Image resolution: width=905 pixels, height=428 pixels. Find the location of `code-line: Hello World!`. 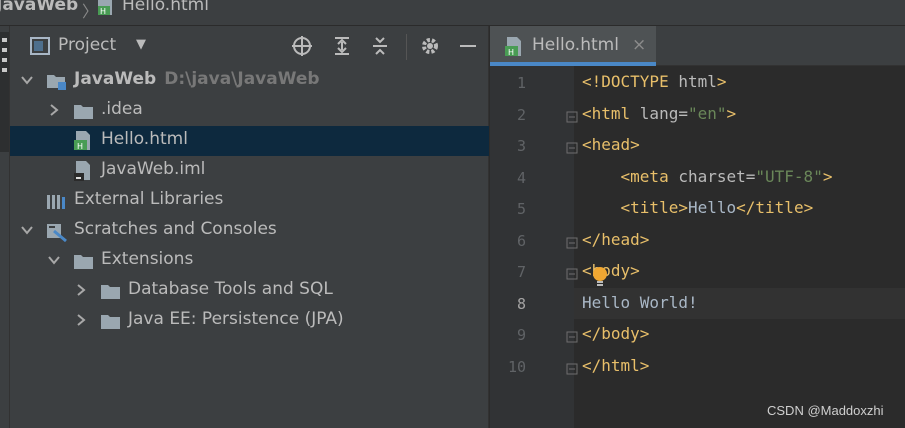

code-line: Hello World! is located at coordinates (640, 302).